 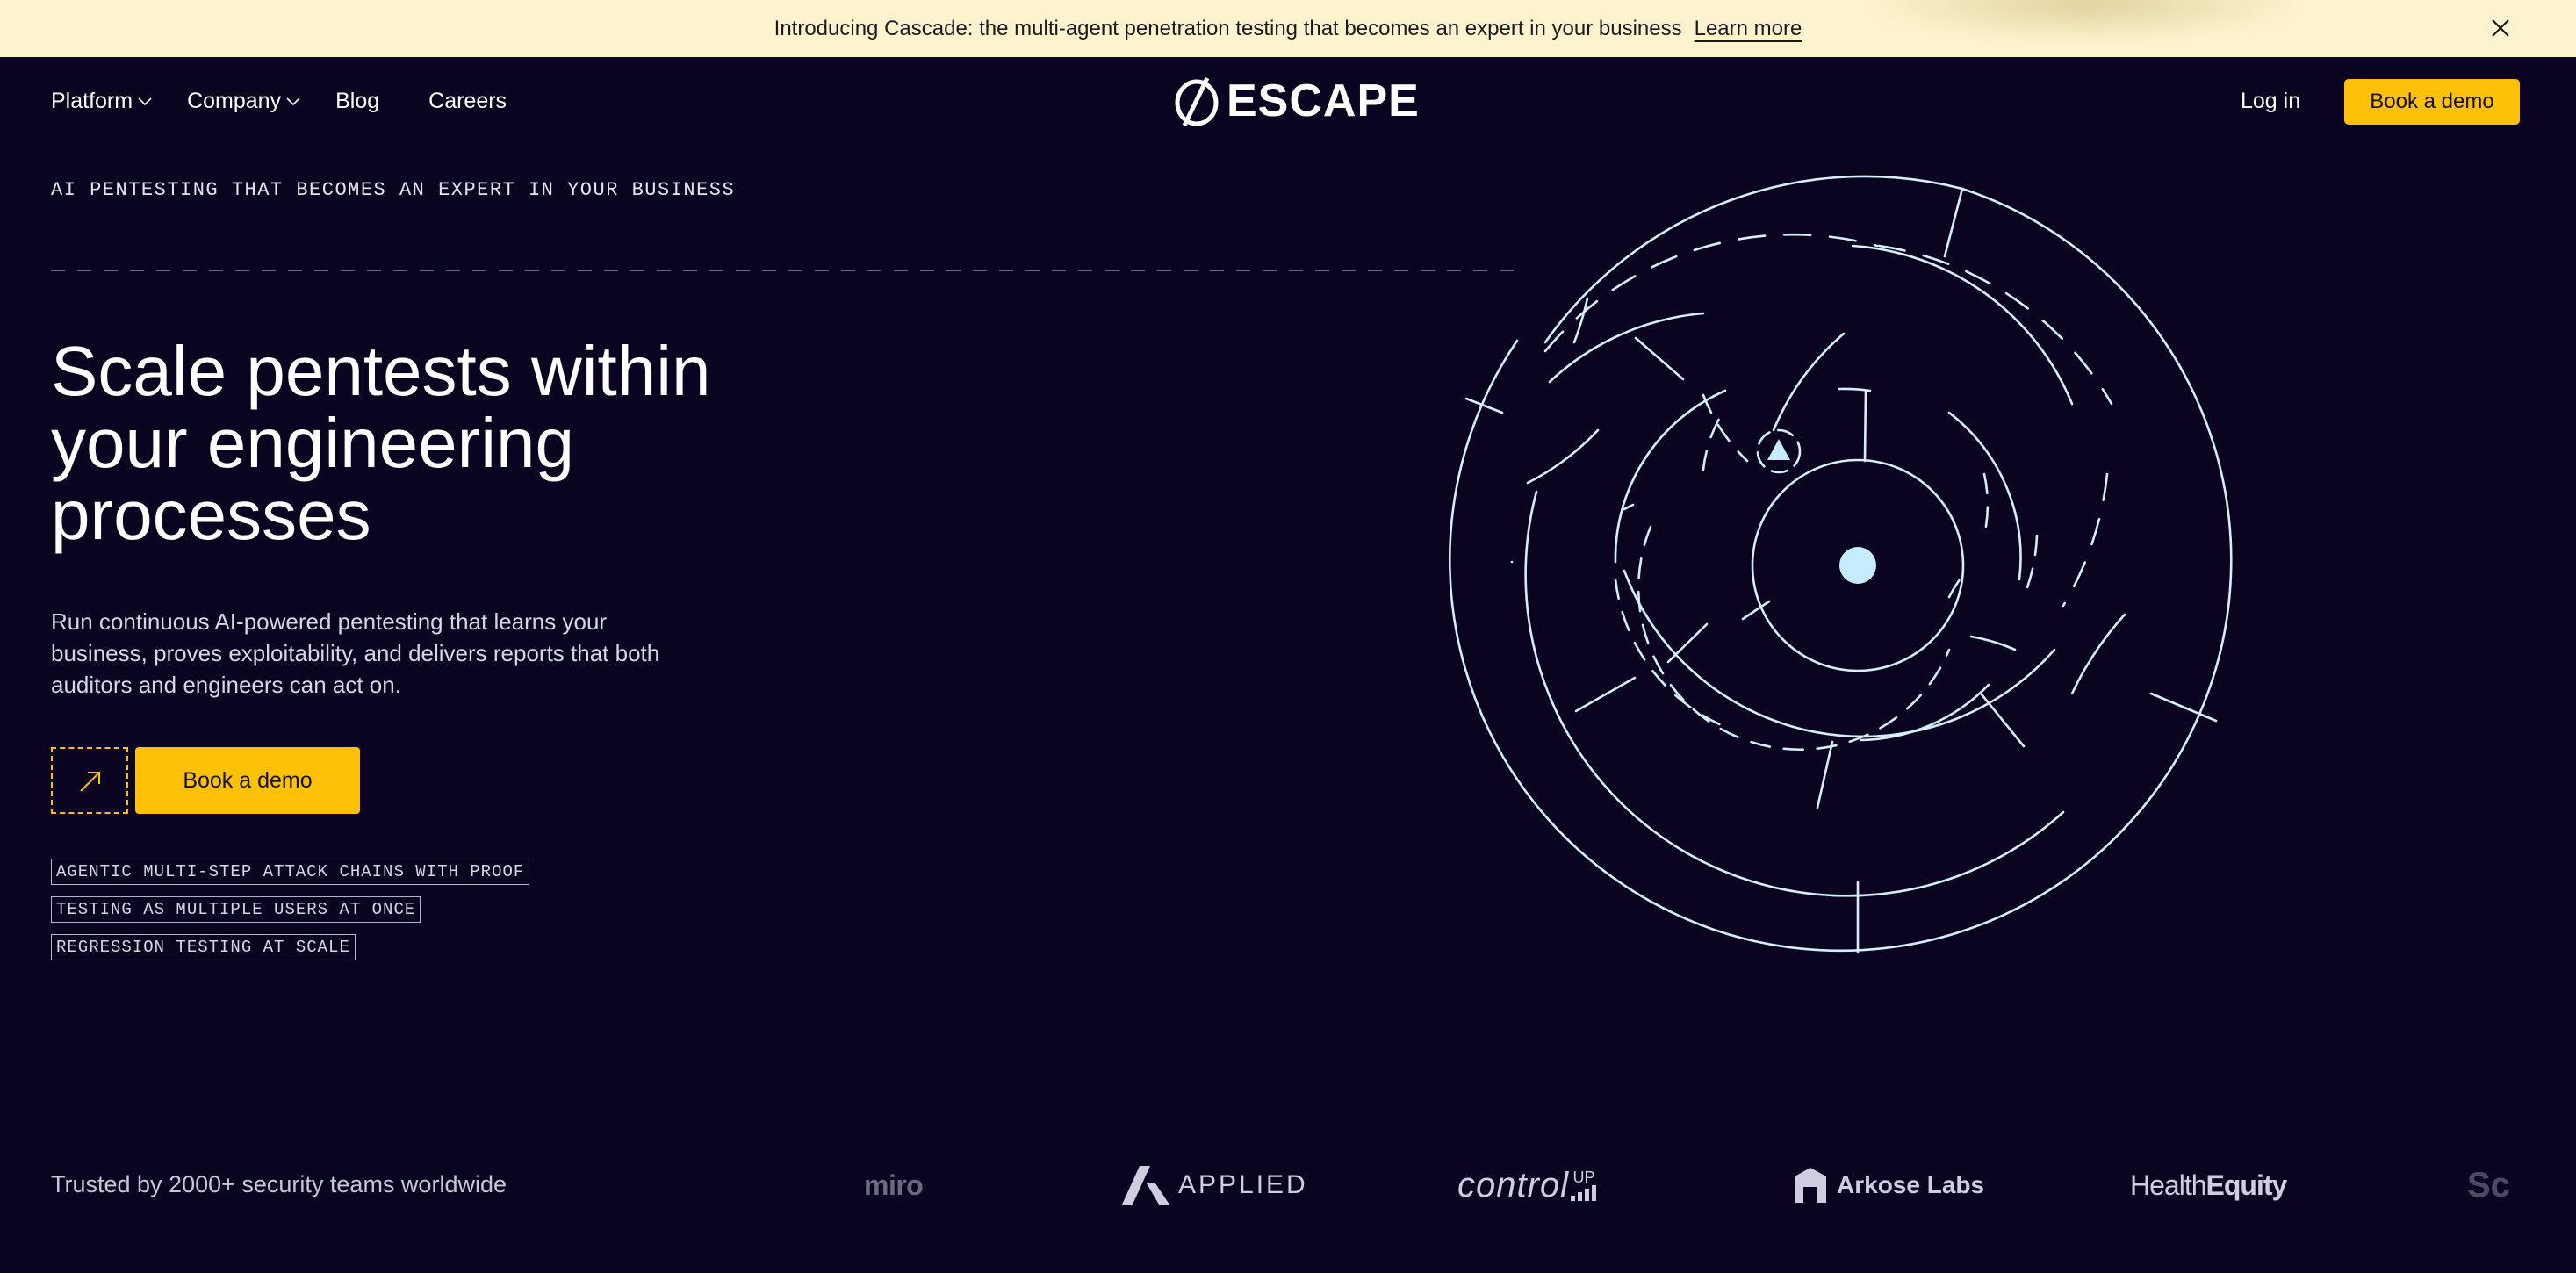 I want to click on healthequity-text-equity: Equity, so click(x=2246, y=1185).